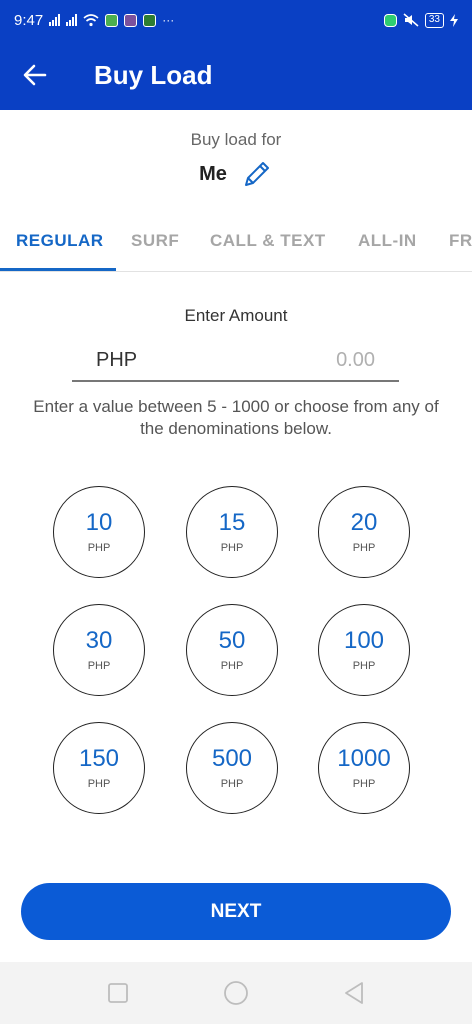  Describe the element at coordinates (411, 20) in the screenshot. I see `mute-icon` at that location.